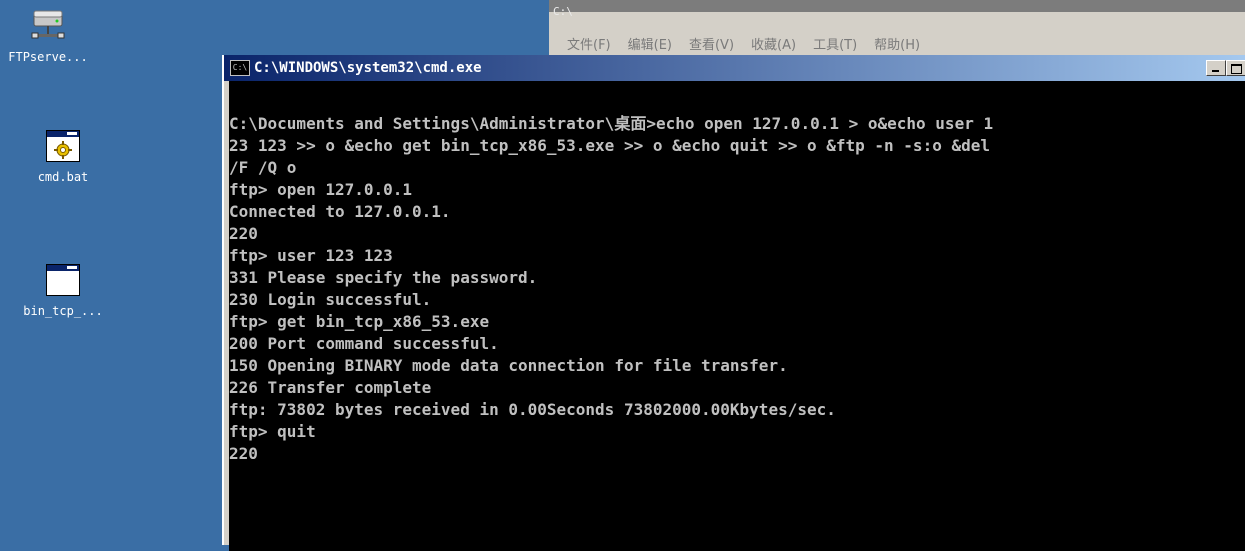 The image size is (1245, 551). I want to click on window-controls, so click(1225, 68).